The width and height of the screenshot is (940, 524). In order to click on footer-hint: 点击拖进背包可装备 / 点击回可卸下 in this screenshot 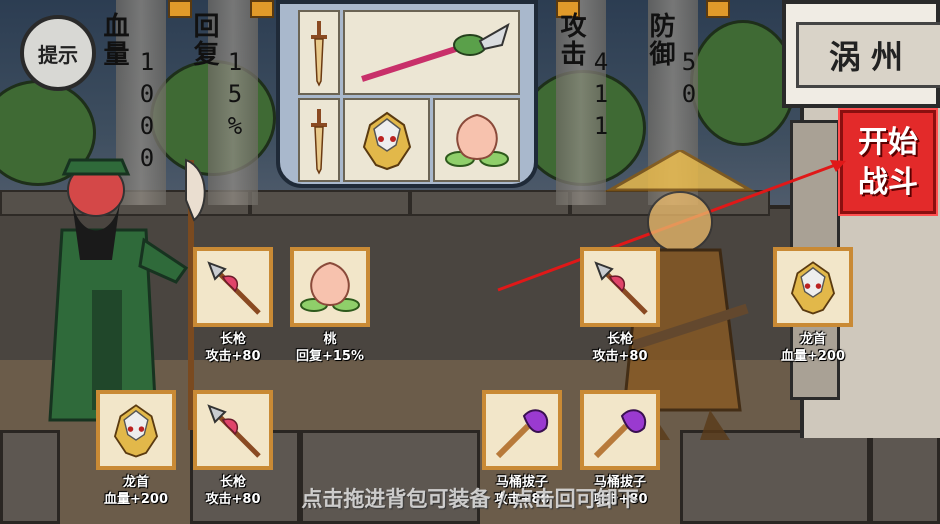, I will do `click(470, 499)`.